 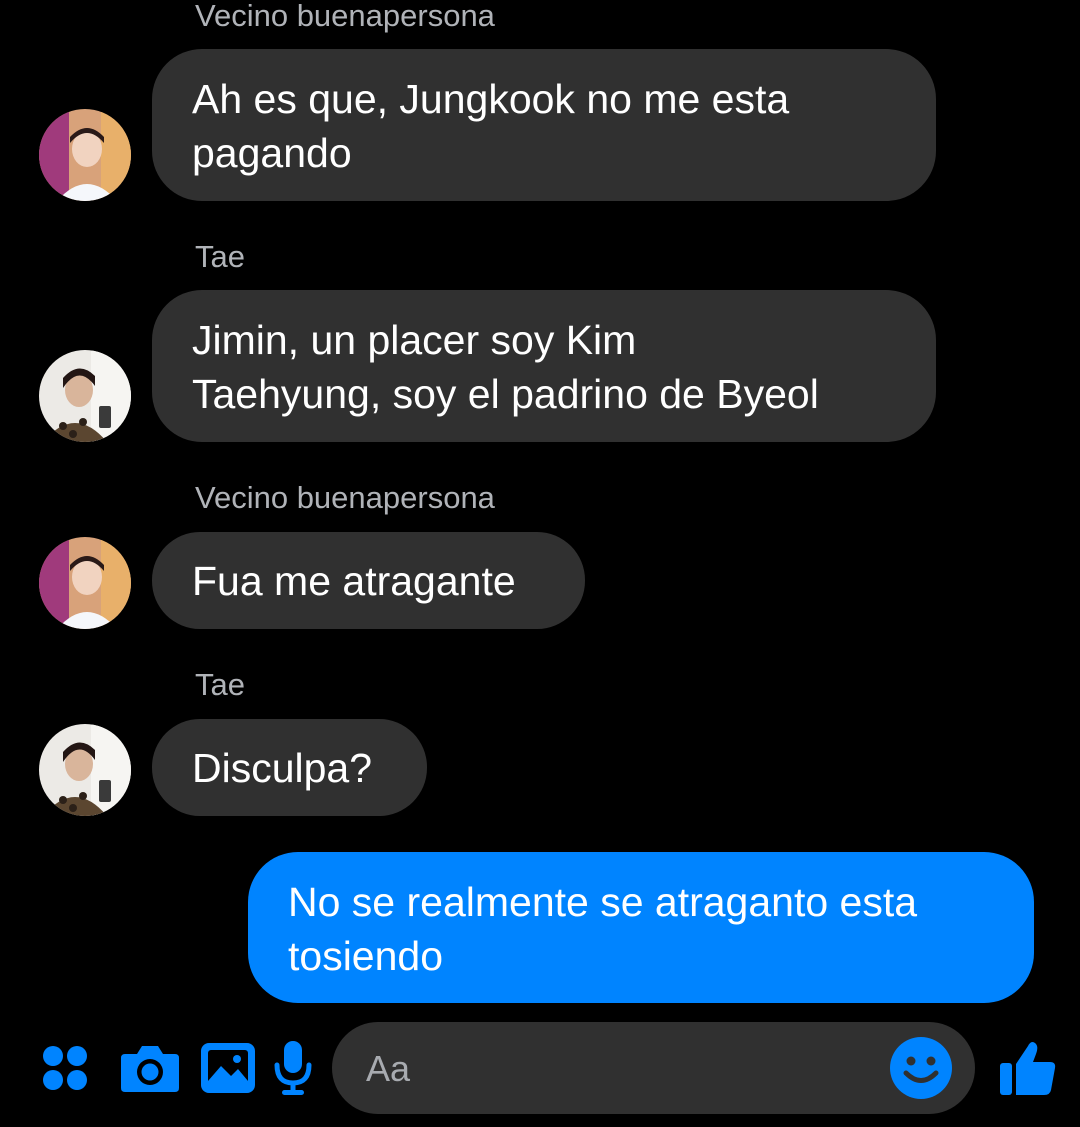 I want to click on camera-button, so click(x=150, y=1068).